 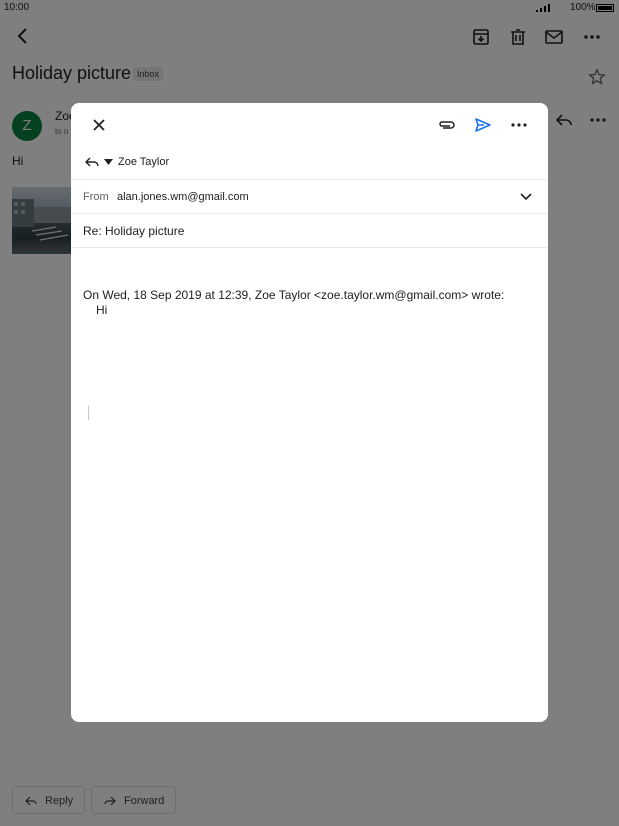 What do you see at coordinates (183, 197) in the screenshot?
I see `from-value: alan.jones.wm@gmail.com` at bounding box center [183, 197].